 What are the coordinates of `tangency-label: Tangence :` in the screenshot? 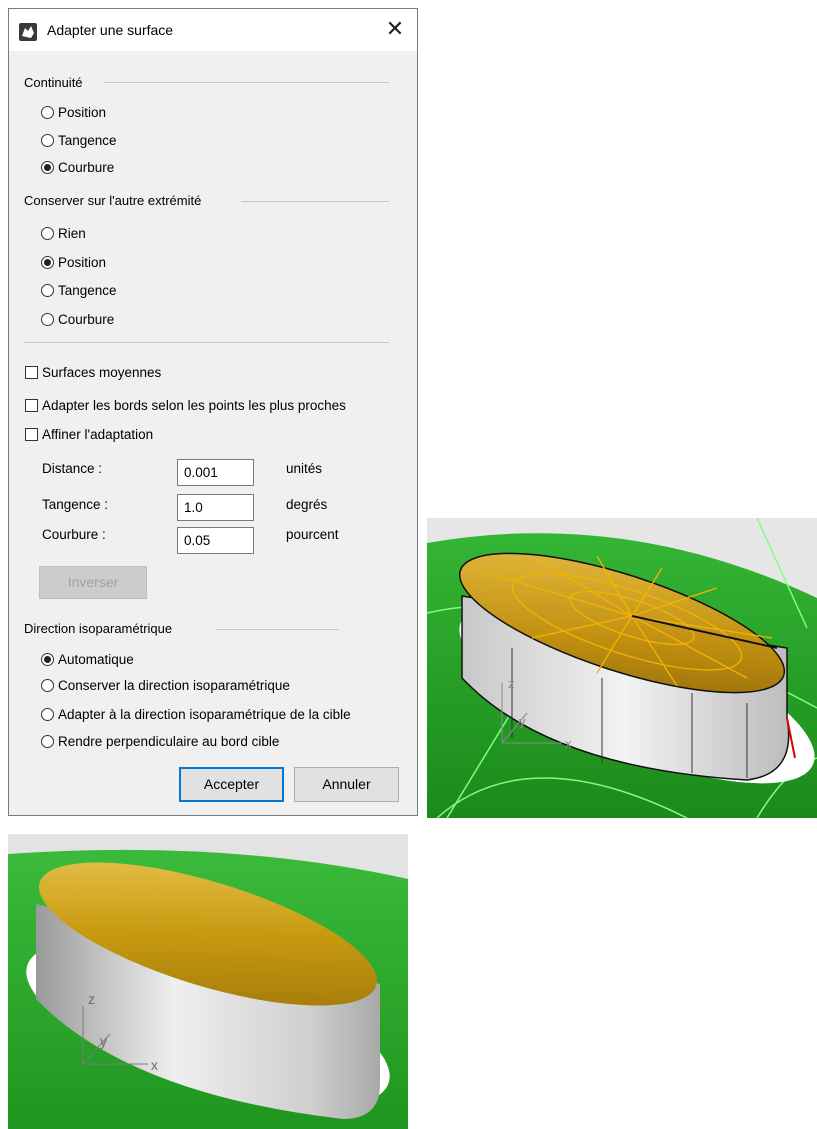 It's located at (75, 504).